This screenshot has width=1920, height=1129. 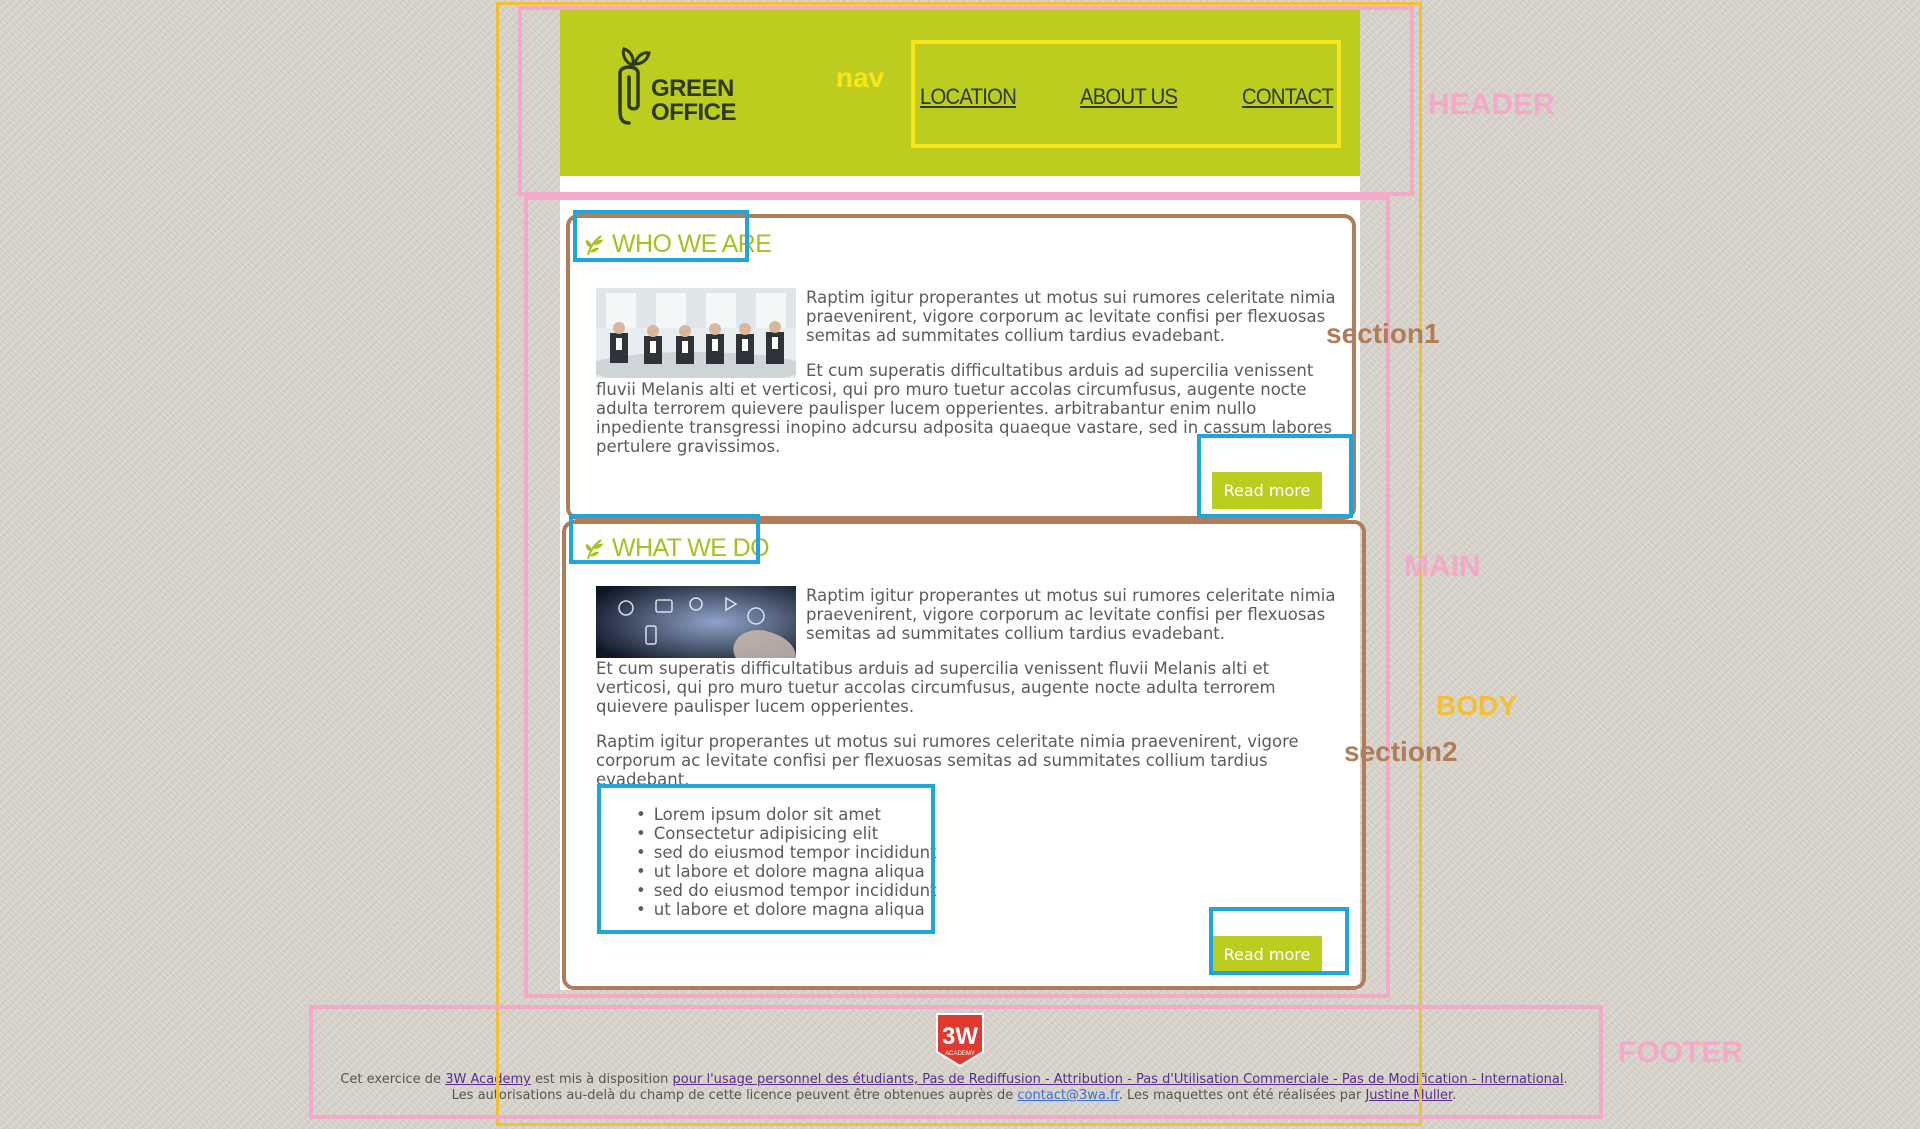 What do you see at coordinates (986, 833) in the screenshot?
I see `list-item: Consectetur adipisicing elit` at bounding box center [986, 833].